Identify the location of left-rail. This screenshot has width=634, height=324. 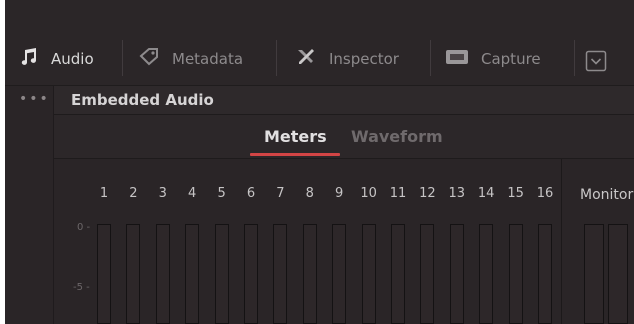
(29, 205).